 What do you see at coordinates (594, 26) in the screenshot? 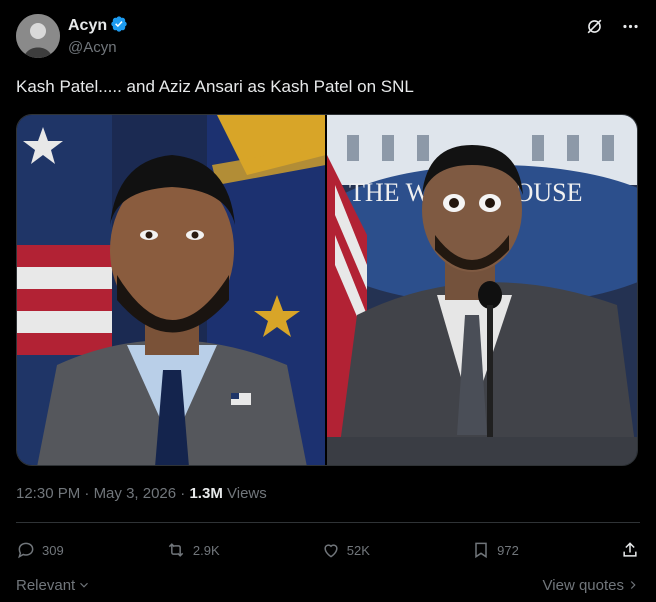
I see `grok-icon` at bounding box center [594, 26].